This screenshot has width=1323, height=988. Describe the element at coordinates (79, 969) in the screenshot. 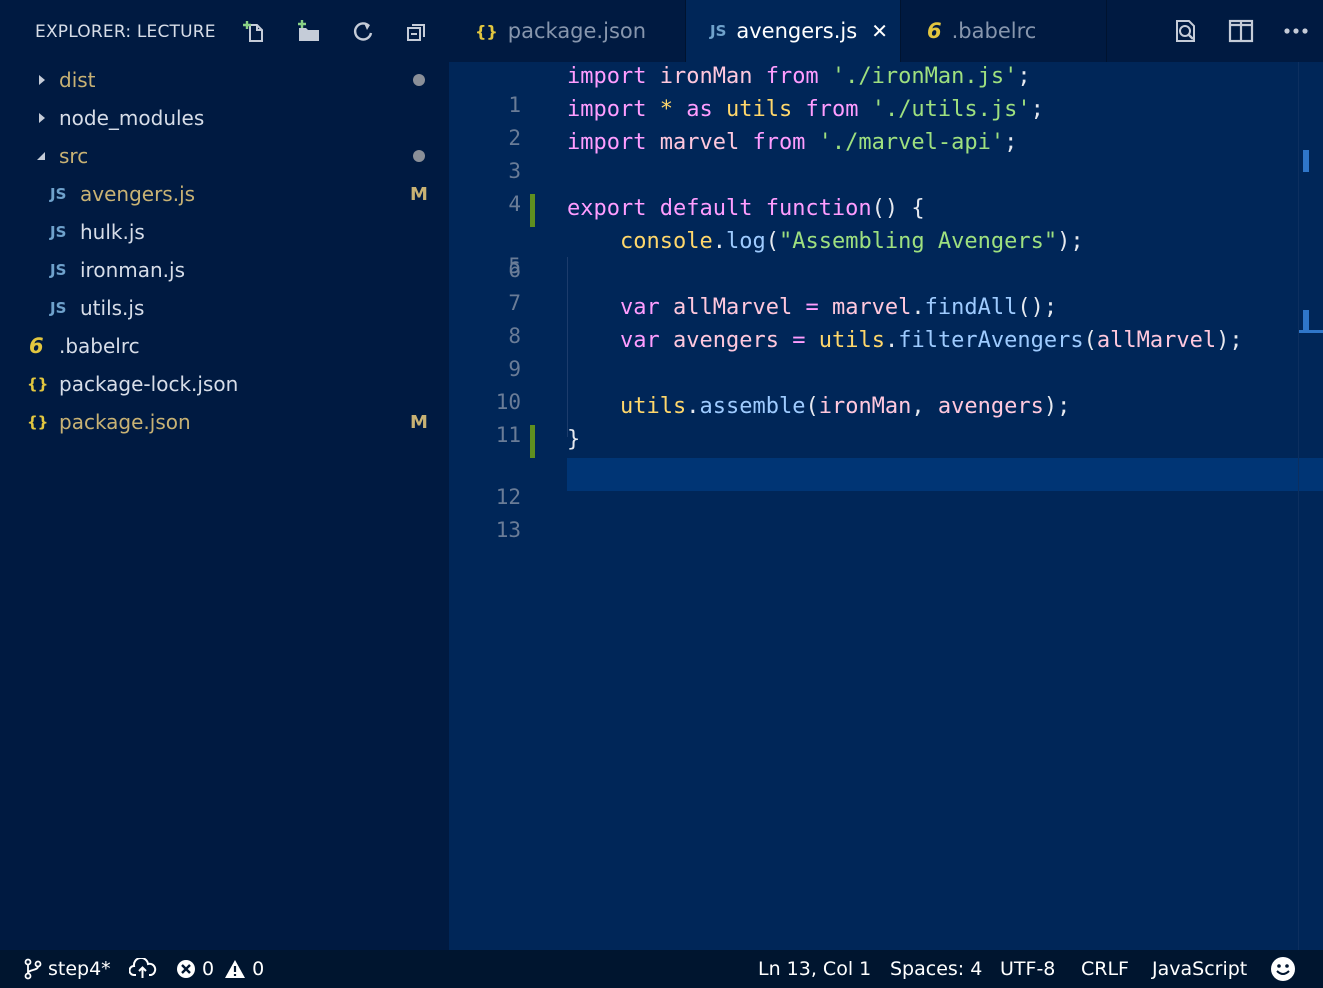

I see `git-branch-label: step4*` at that location.